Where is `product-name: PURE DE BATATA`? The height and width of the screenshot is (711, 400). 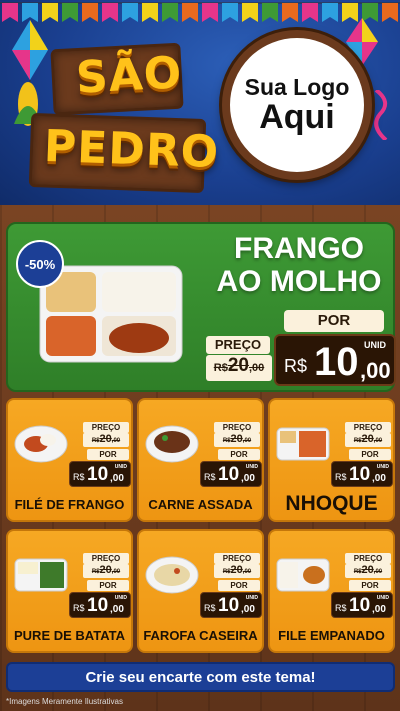
product-name: PURE DE BATATA is located at coordinates (69, 635).